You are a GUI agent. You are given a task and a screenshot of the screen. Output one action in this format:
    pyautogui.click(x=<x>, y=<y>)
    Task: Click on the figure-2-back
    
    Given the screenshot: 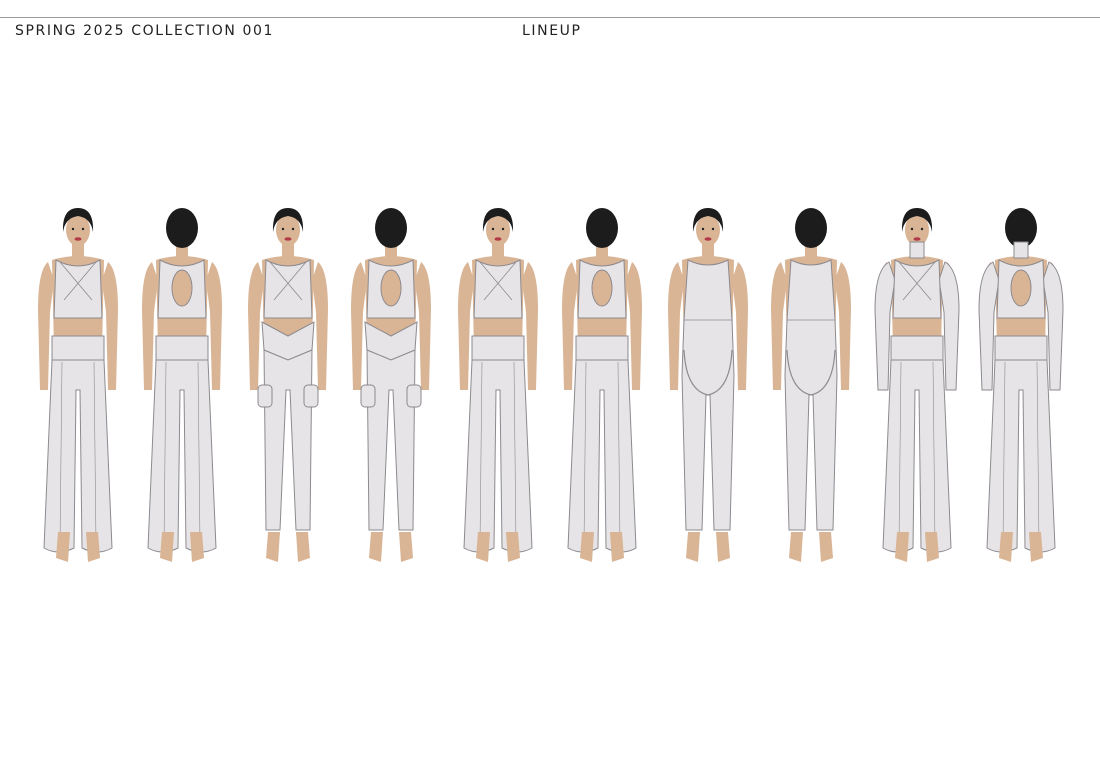 What is the action you would take?
    pyautogui.click(x=182, y=385)
    